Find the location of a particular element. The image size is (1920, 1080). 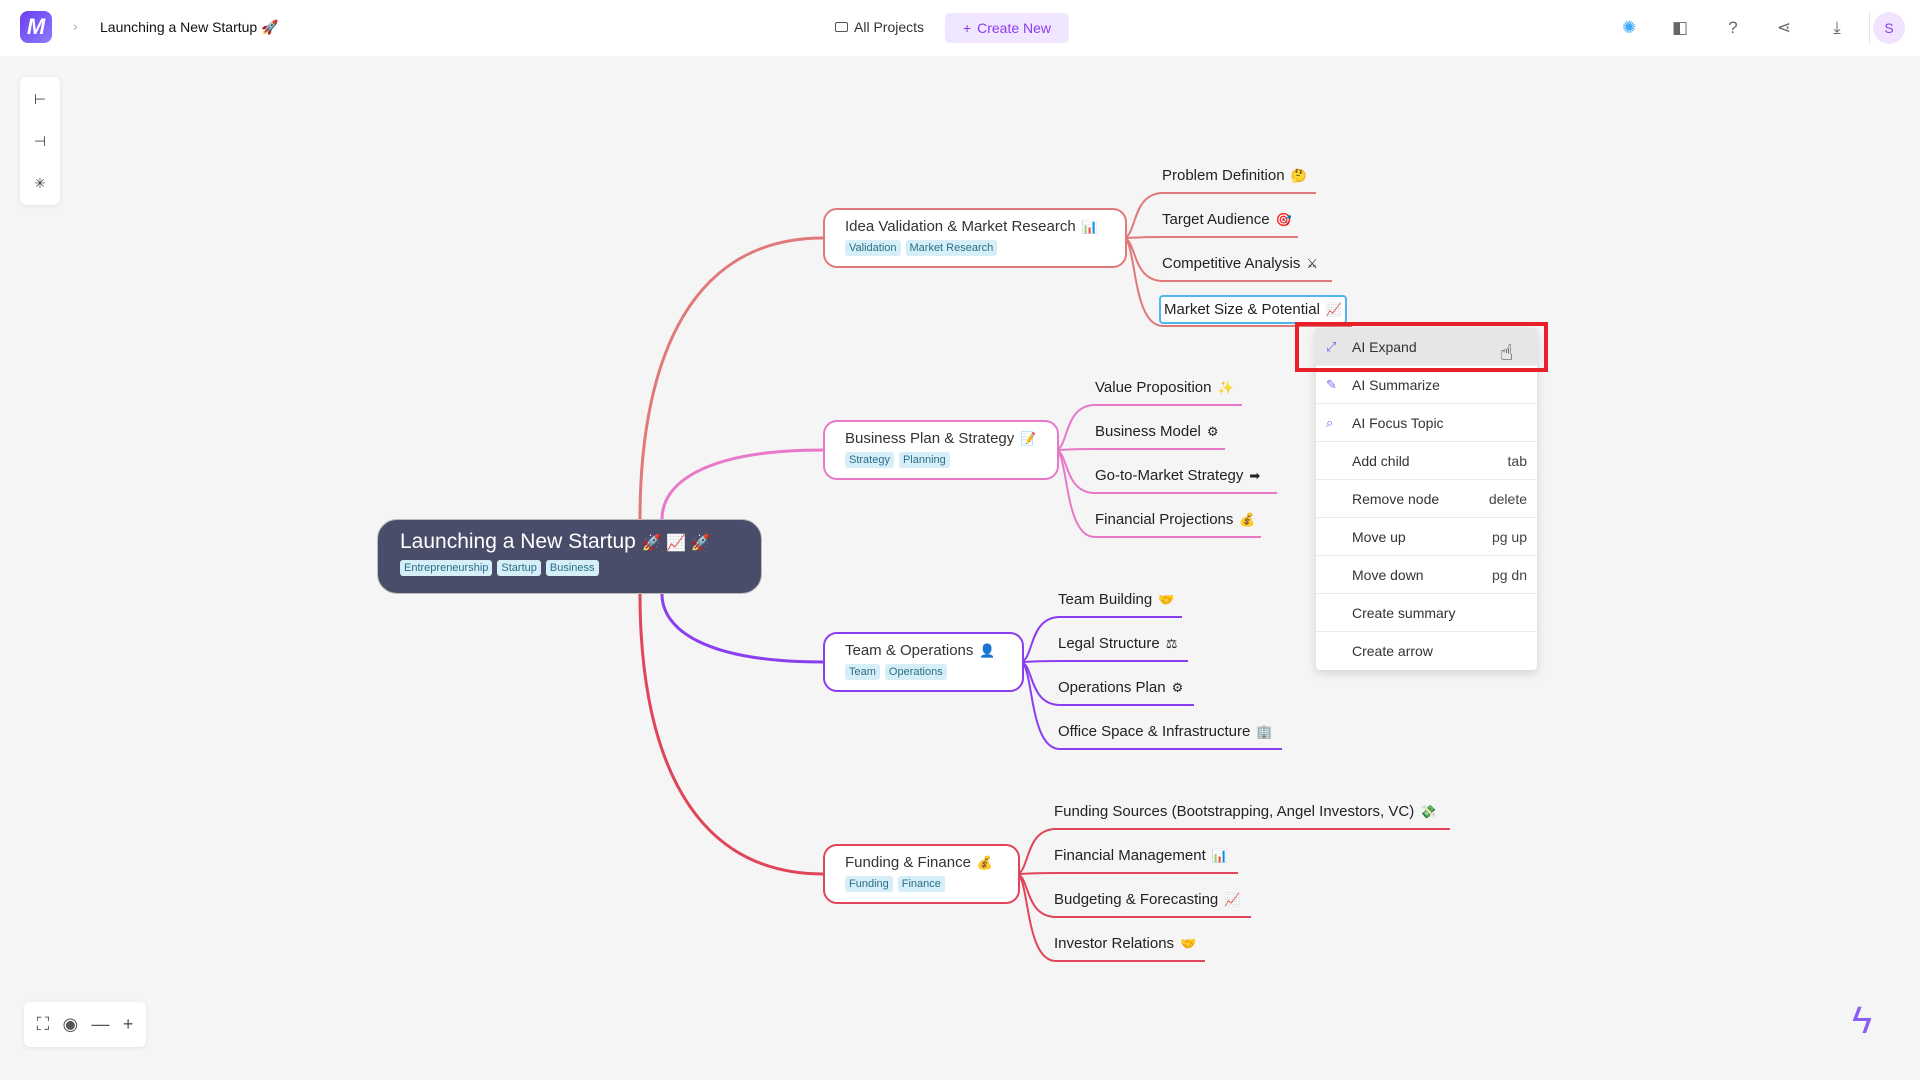

branch-title: Funding & Finance is located at coordinates (908, 862).